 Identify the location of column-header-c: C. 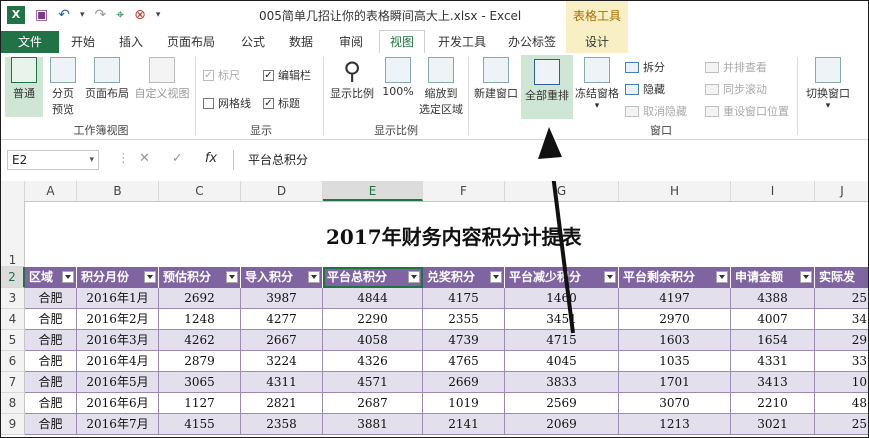
(200, 191).